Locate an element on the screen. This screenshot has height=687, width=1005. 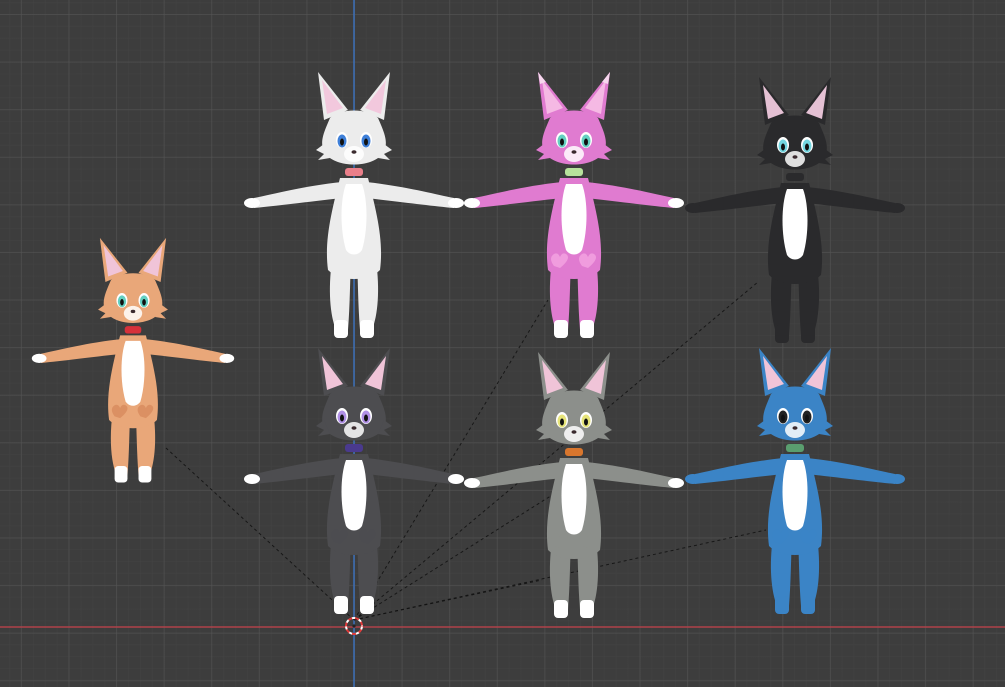
character-light-grey is located at coordinates (574, 485).